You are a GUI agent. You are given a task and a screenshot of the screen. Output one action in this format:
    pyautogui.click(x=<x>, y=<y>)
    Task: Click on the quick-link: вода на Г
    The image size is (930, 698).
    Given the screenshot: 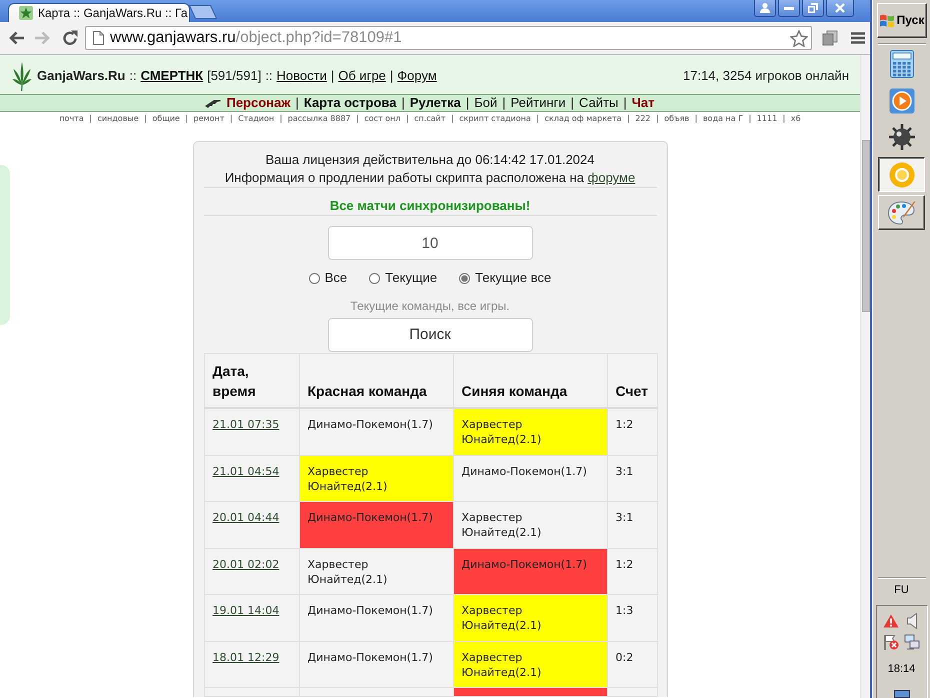 What is the action you would take?
    pyautogui.click(x=723, y=119)
    